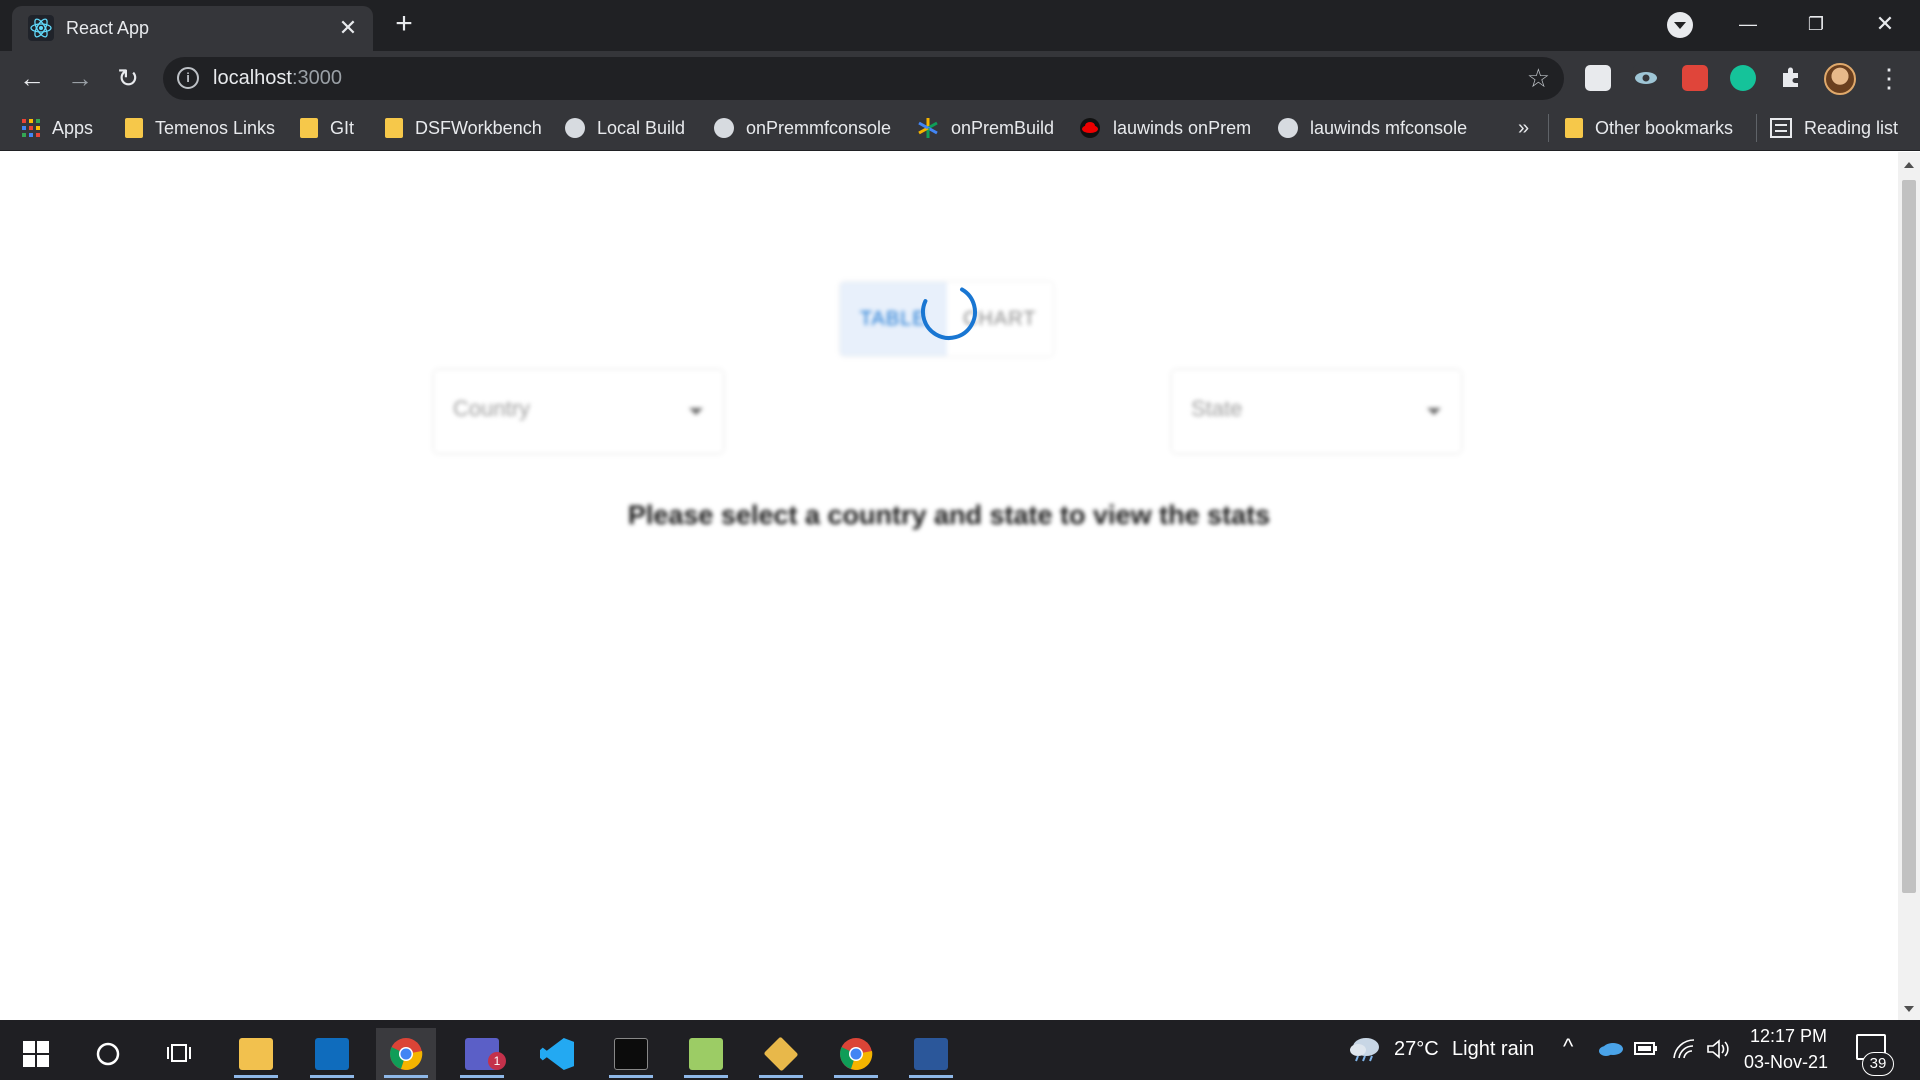 The height and width of the screenshot is (1080, 1920). I want to click on file-explorer-icon, so click(256, 1054).